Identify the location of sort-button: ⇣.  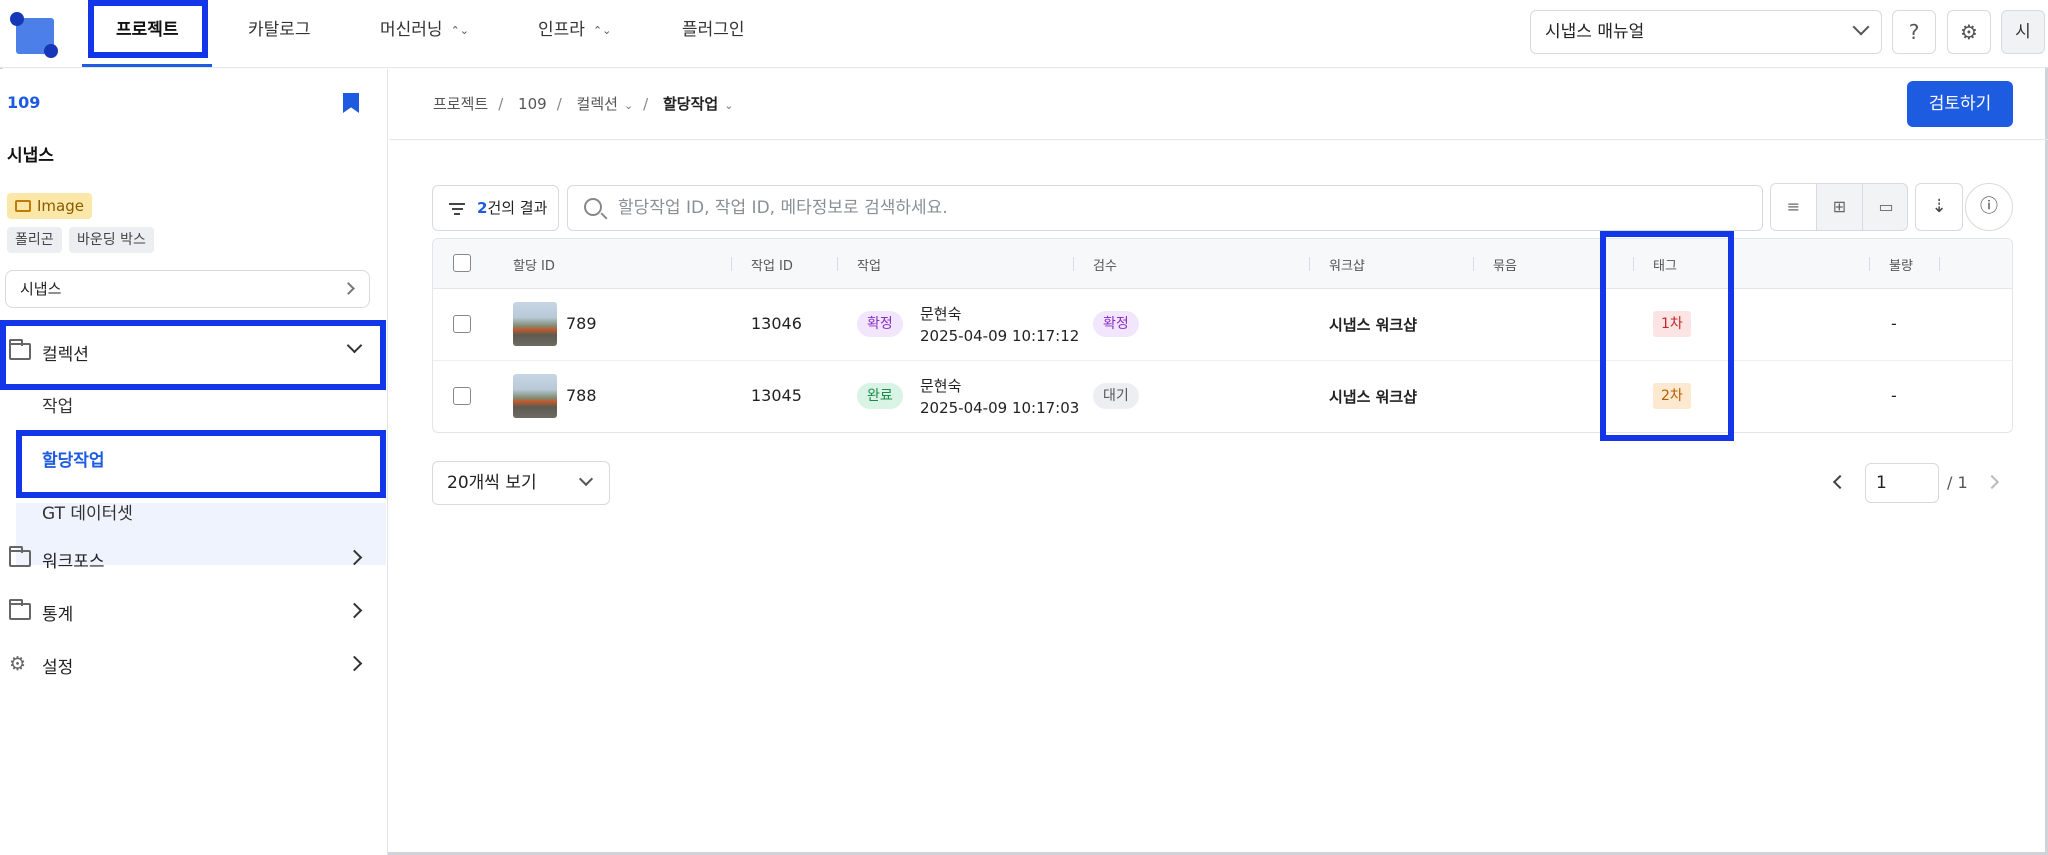
(1939, 207).